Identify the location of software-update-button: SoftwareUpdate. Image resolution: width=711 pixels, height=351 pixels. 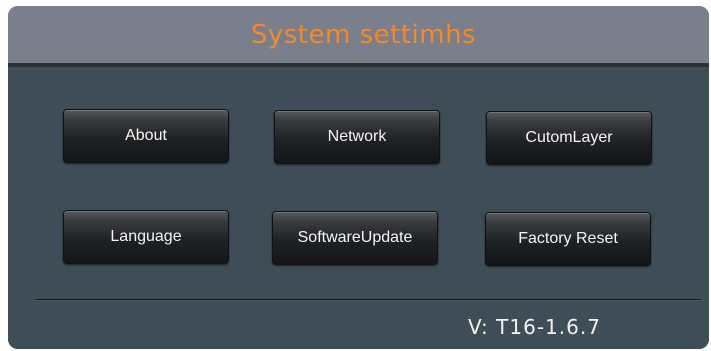
(355, 238).